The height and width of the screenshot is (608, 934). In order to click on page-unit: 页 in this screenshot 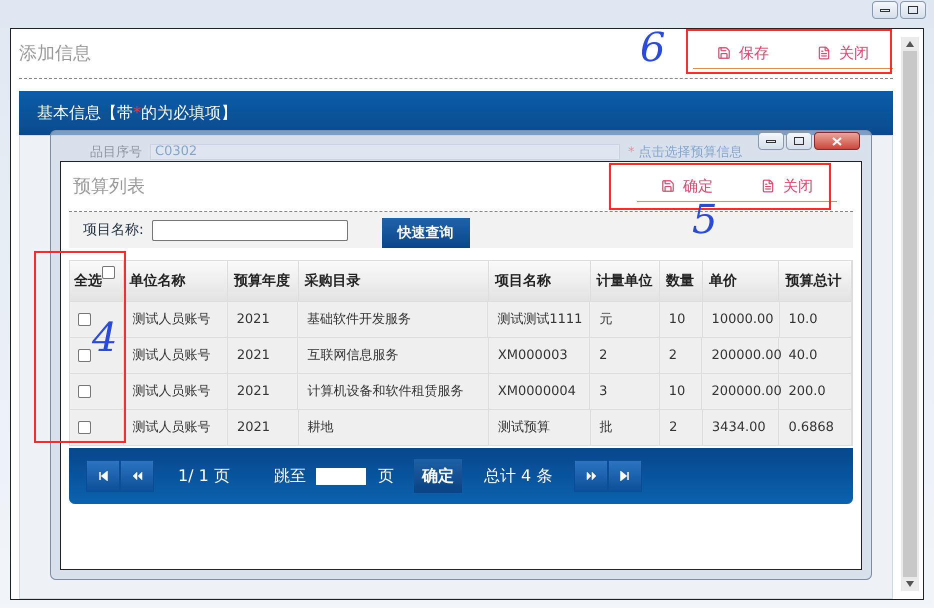, I will do `click(386, 476)`.